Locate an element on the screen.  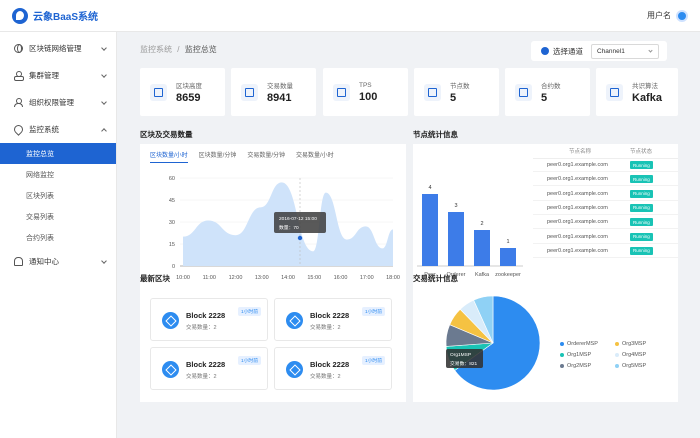
stat-contract-count: 合约数 5 is located at coordinates (547, 92).